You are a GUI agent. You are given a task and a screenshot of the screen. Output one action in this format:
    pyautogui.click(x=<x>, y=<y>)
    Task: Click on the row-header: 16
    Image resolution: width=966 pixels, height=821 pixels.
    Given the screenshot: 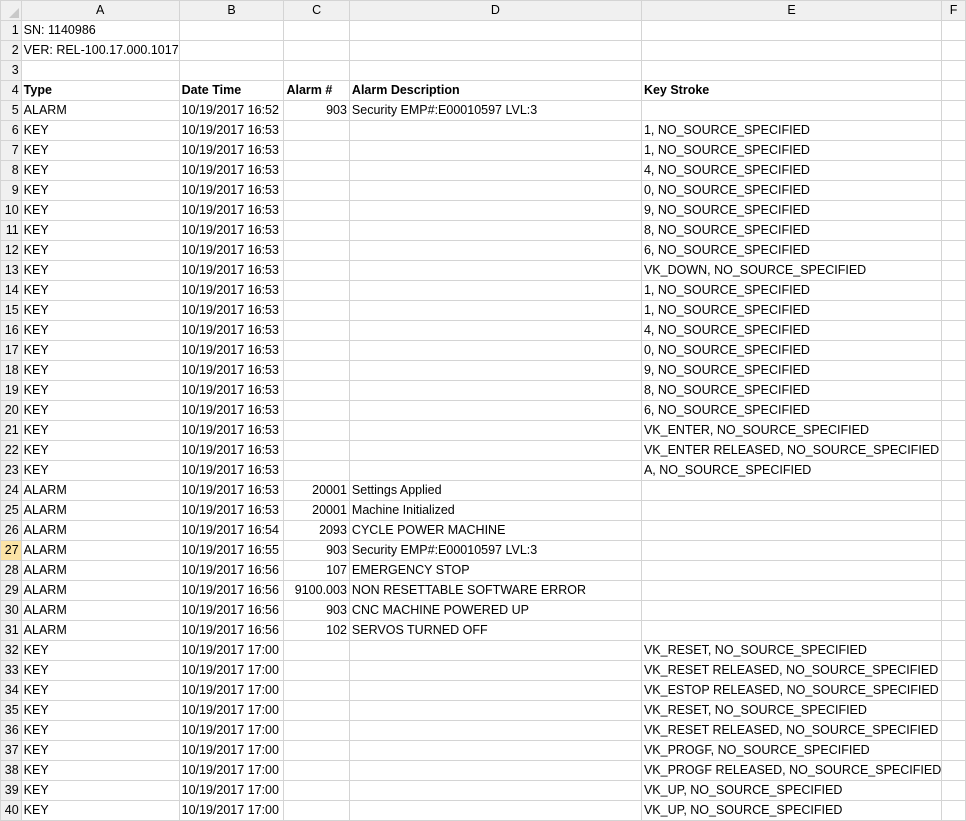 What is the action you would take?
    pyautogui.click(x=11, y=330)
    